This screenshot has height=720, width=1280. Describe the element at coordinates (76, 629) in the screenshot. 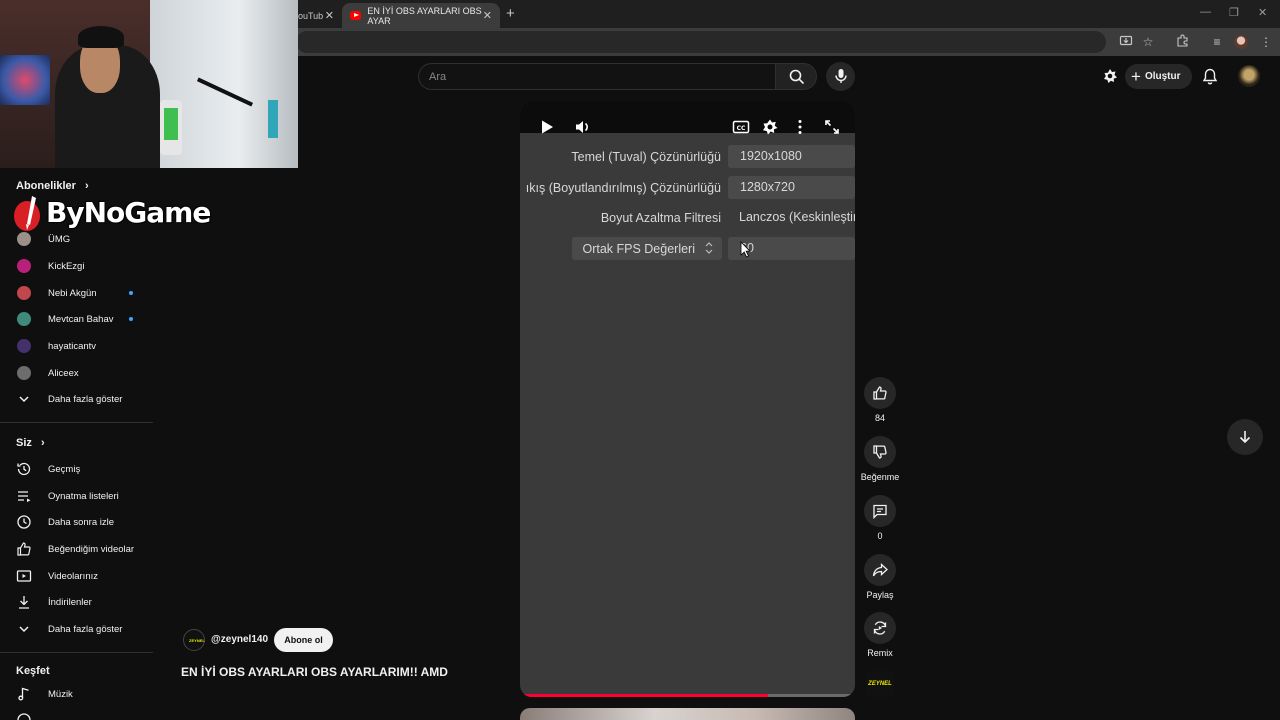

I see `sidebar-show-more-you: Daha fazla göster` at that location.